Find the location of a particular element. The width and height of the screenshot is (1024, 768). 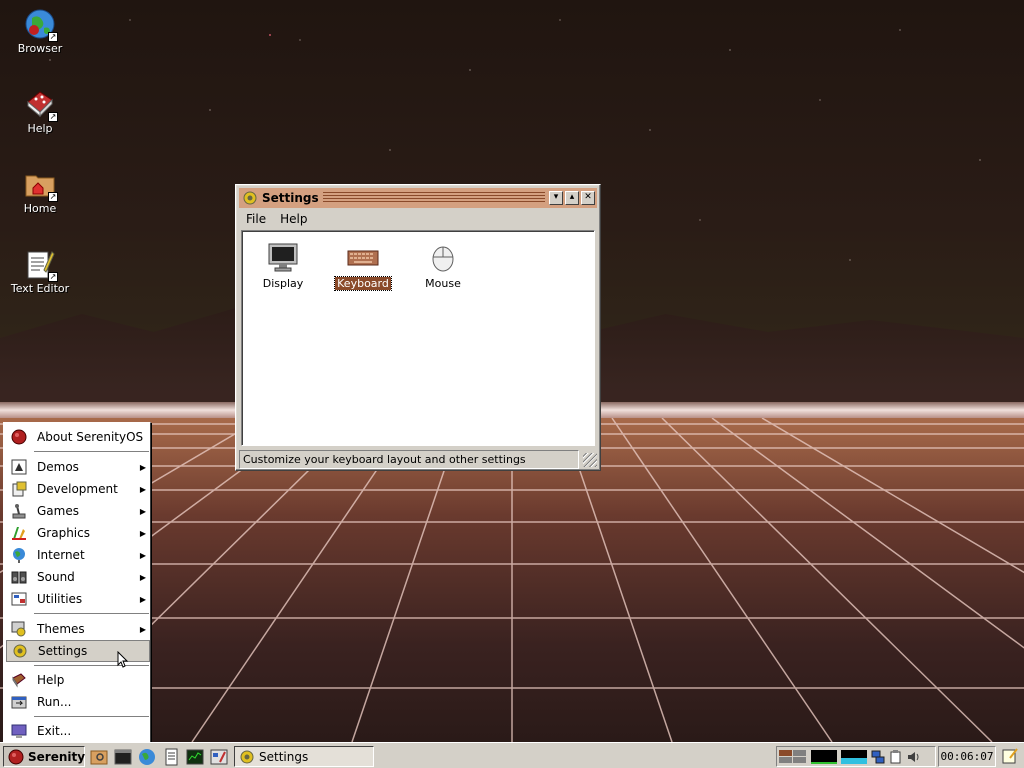

cpu-graph-icon is located at coordinates (824, 756).